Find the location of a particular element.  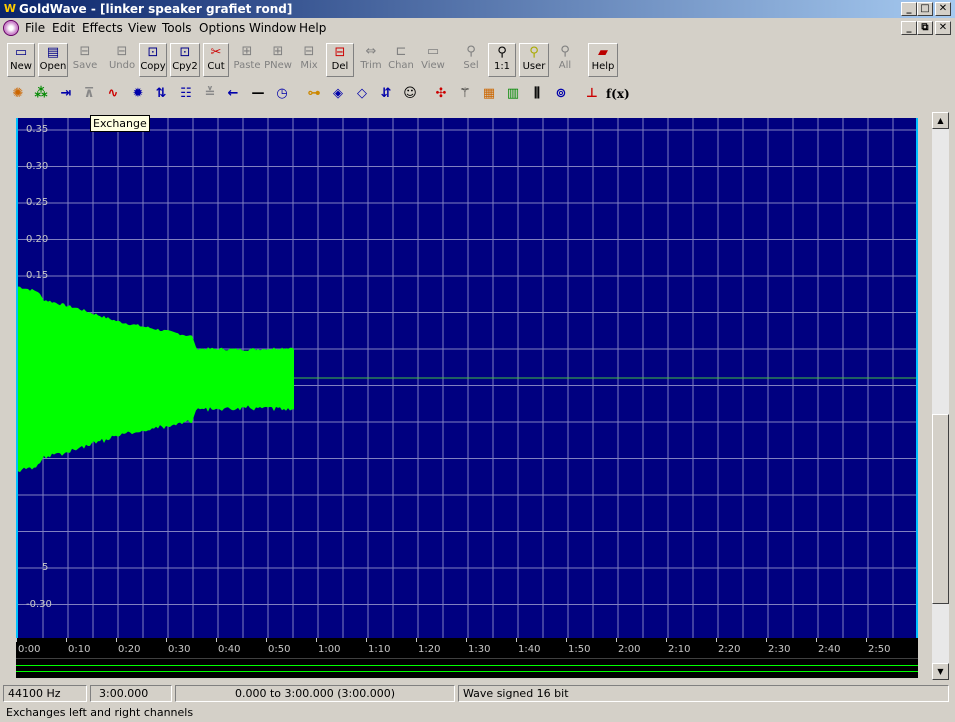

zoom-1to1-button: ⚲ 1:1 is located at coordinates (502, 60).